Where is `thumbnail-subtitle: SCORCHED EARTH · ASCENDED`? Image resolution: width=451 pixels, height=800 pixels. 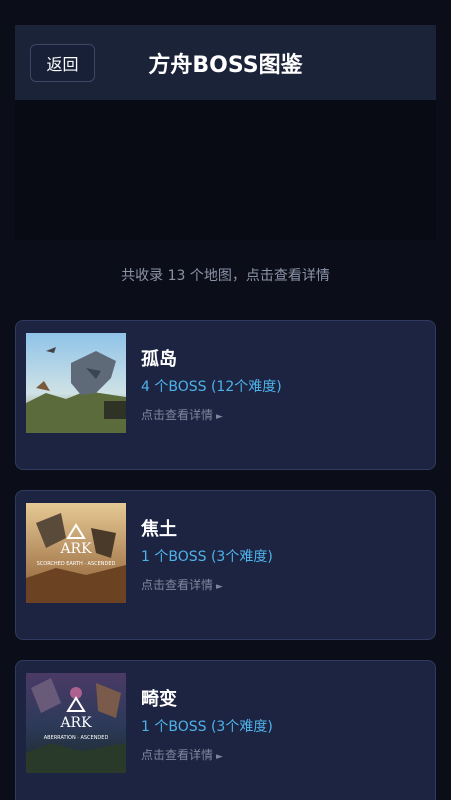 thumbnail-subtitle: SCORCHED EARTH · ASCENDED is located at coordinates (76, 564).